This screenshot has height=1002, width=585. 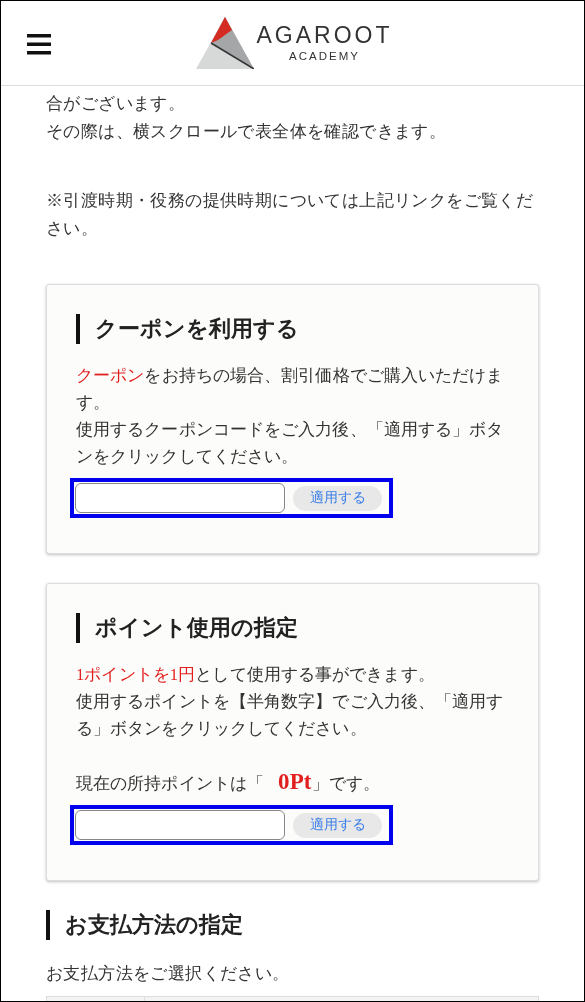 I want to click on logo-icon, so click(x=225, y=43).